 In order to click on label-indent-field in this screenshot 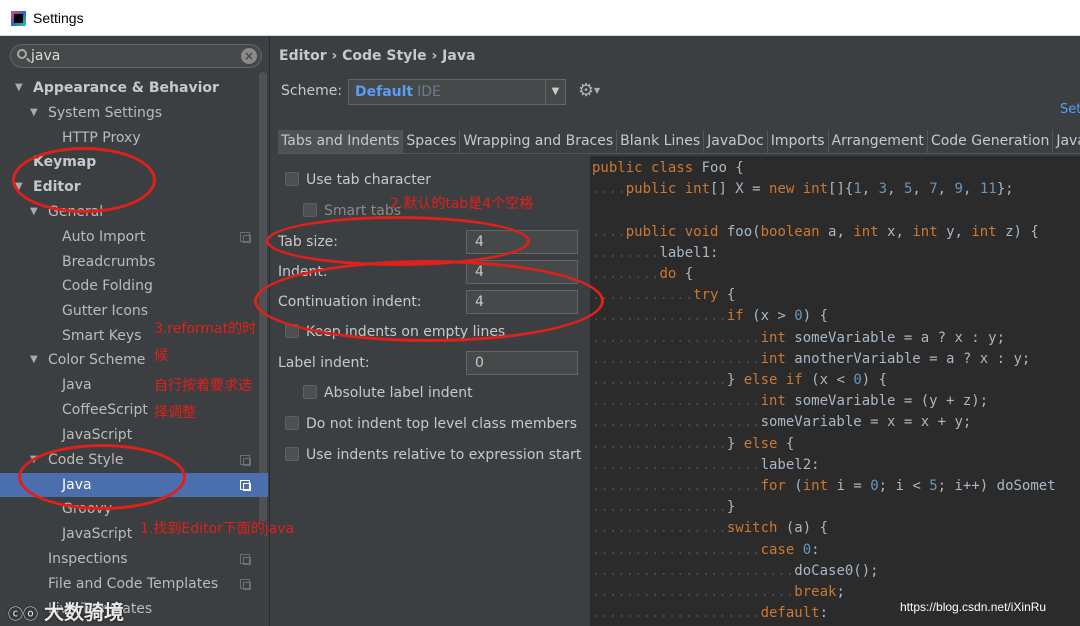, I will do `click(522, 363)`.